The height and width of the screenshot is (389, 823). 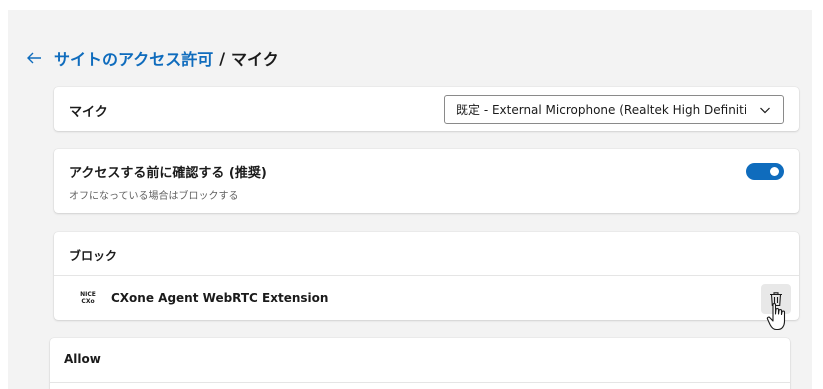 What do you see at coordinates (426, 181) in the screenshot?
I see `ask-before-access-card: アクセスする前に確認する (推奨) オフになっている場合はブロックする` at bounding box center [426, 181].